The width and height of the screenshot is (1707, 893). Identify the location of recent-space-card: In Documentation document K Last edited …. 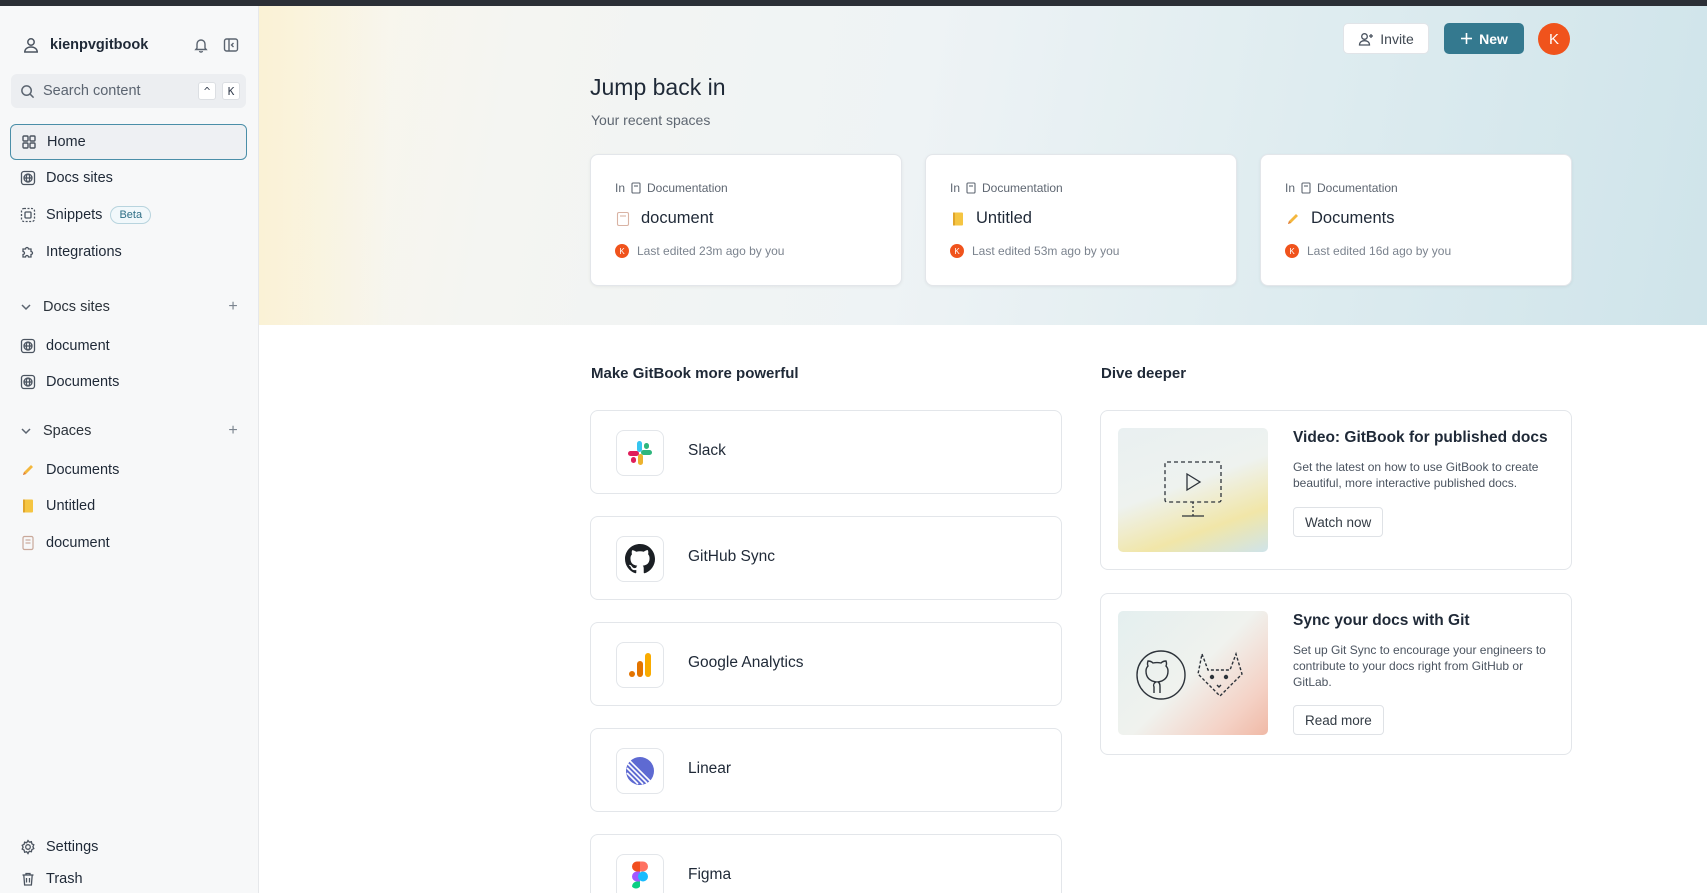
(746, 220).